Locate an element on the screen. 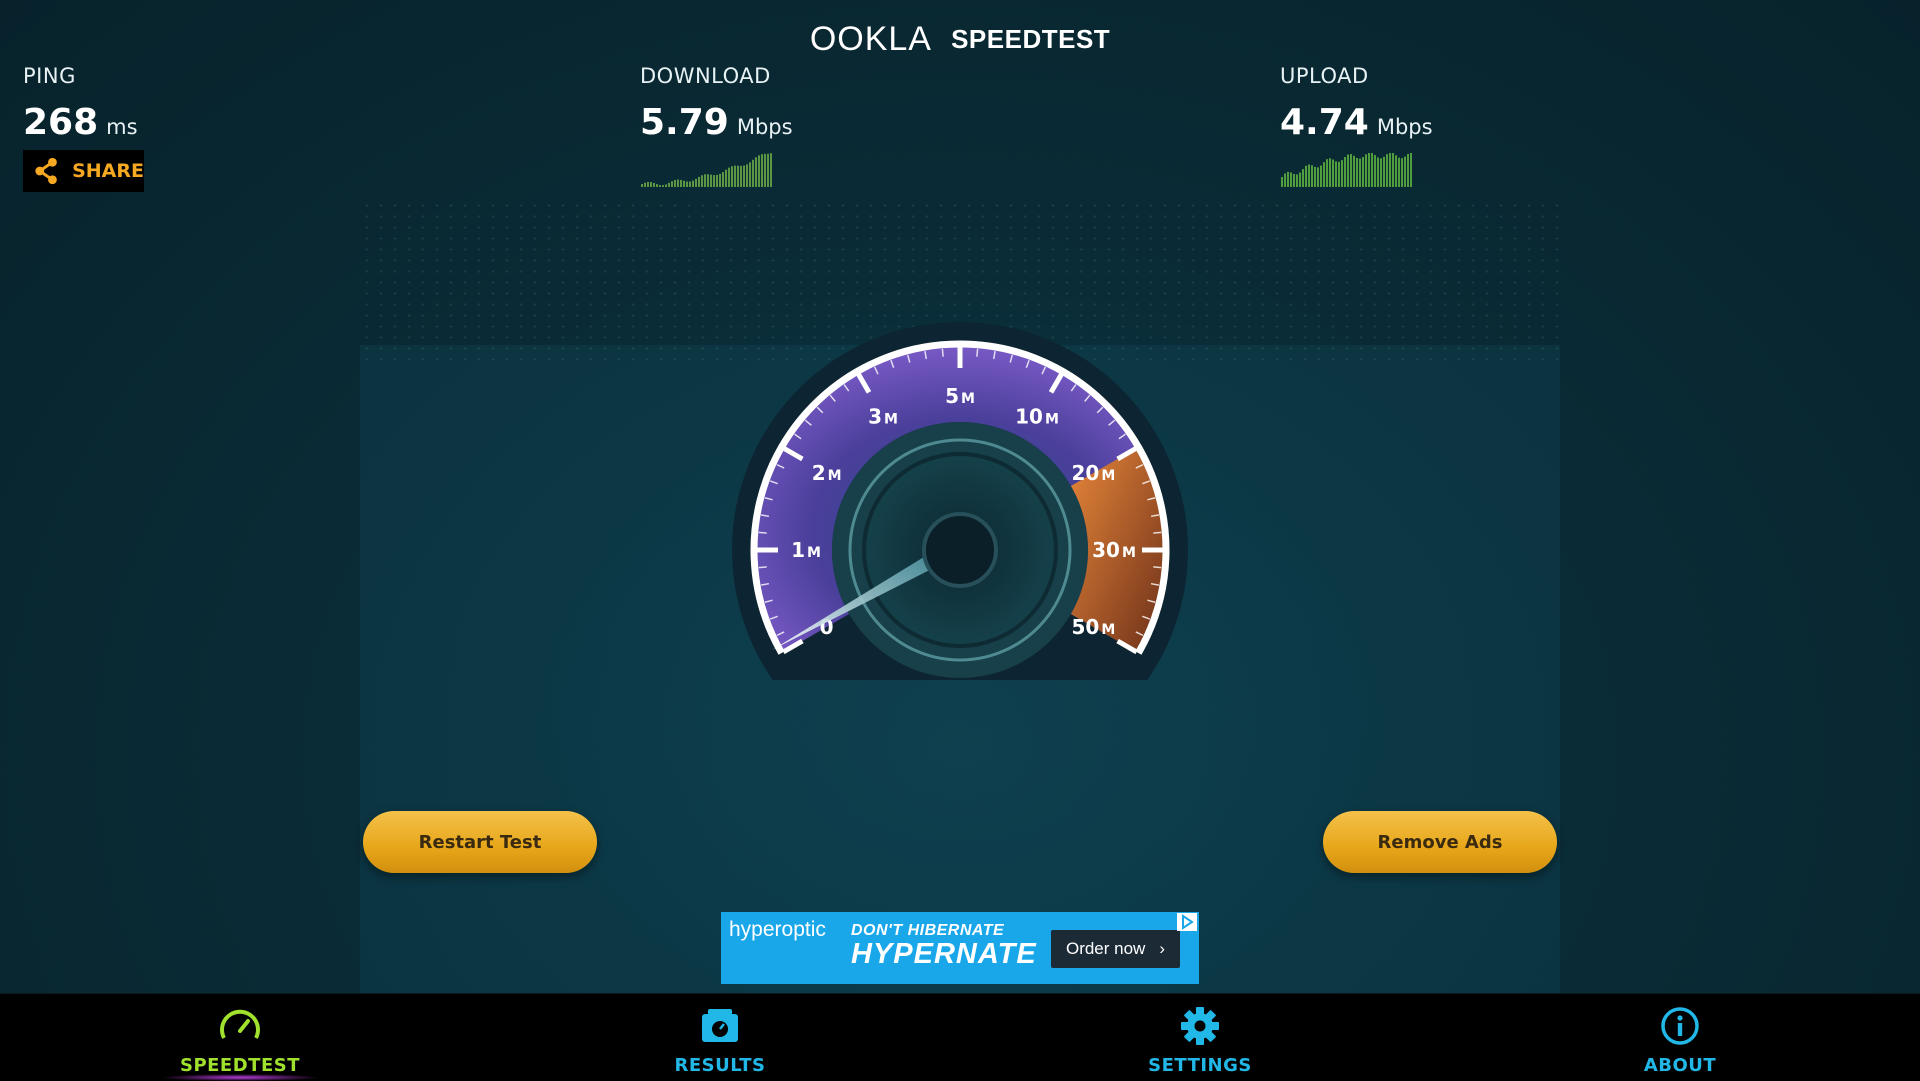 This screenshot has width=1920, height=1081. ping-value: 268 is located at coordinates (61, 122).